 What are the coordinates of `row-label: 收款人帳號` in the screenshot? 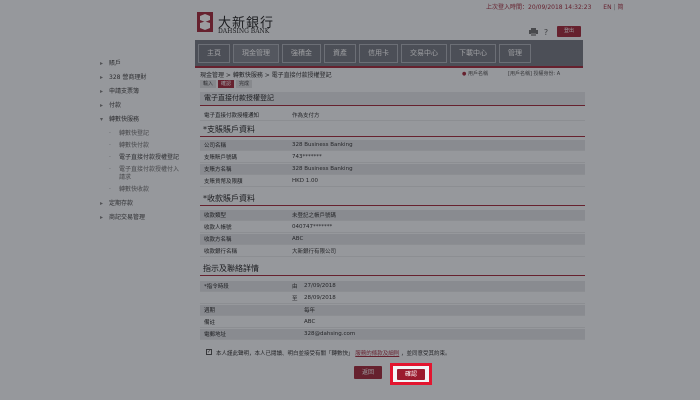 It's located at (218, 228).